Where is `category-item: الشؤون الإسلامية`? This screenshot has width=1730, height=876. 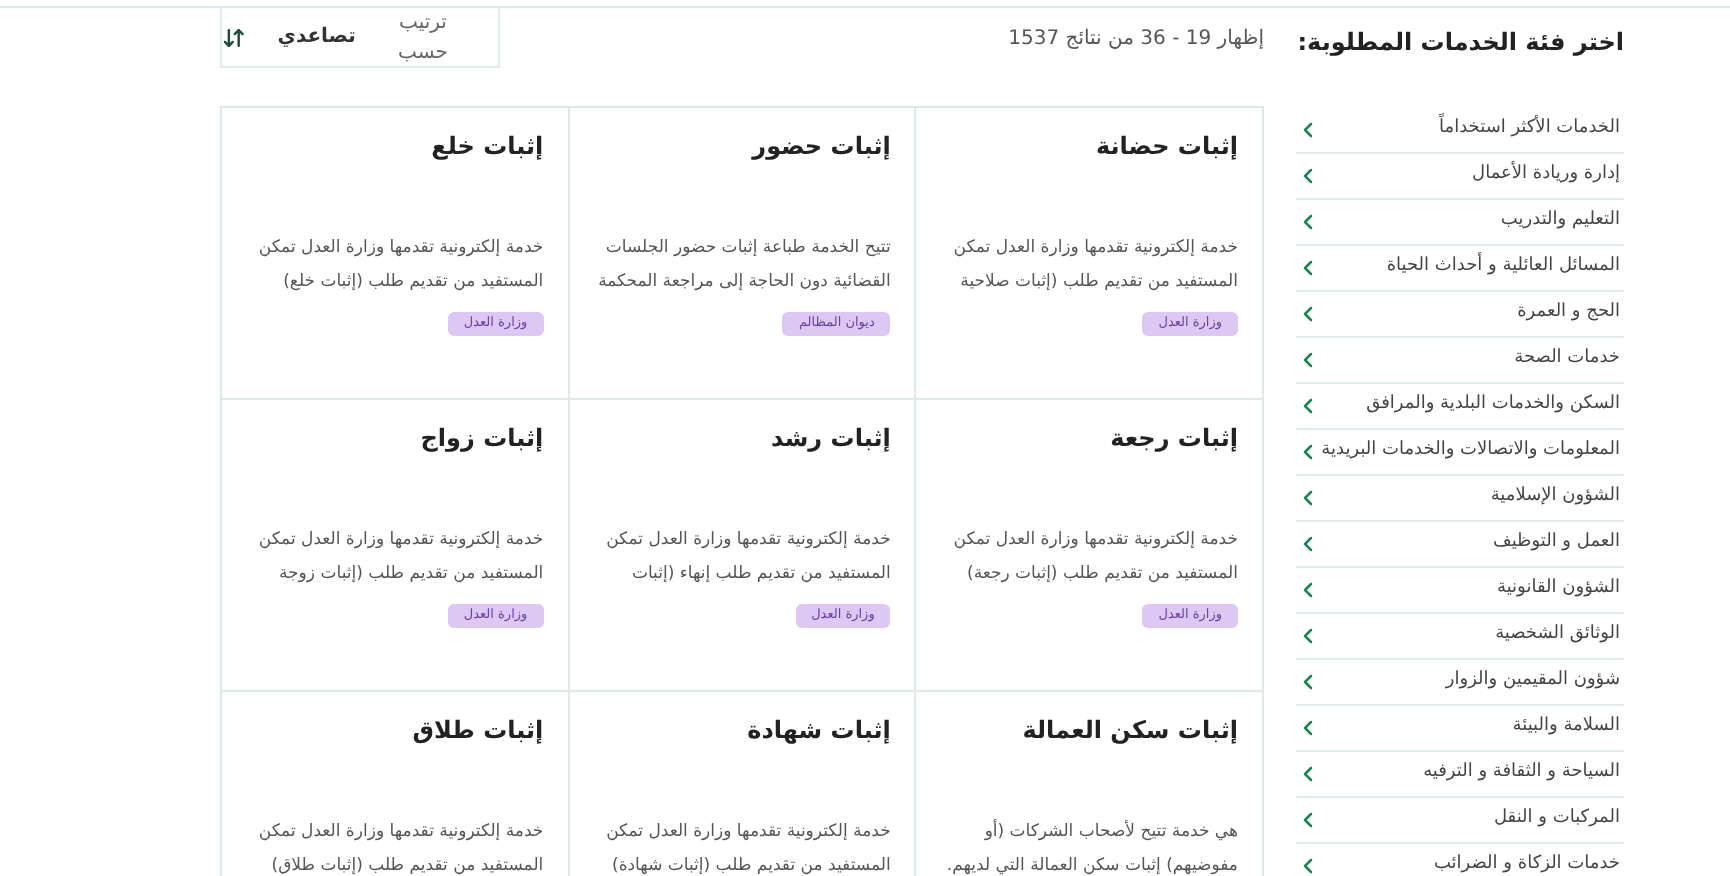
category-item: الشؤون الإسلامية is located at coordinates (1460, 499).